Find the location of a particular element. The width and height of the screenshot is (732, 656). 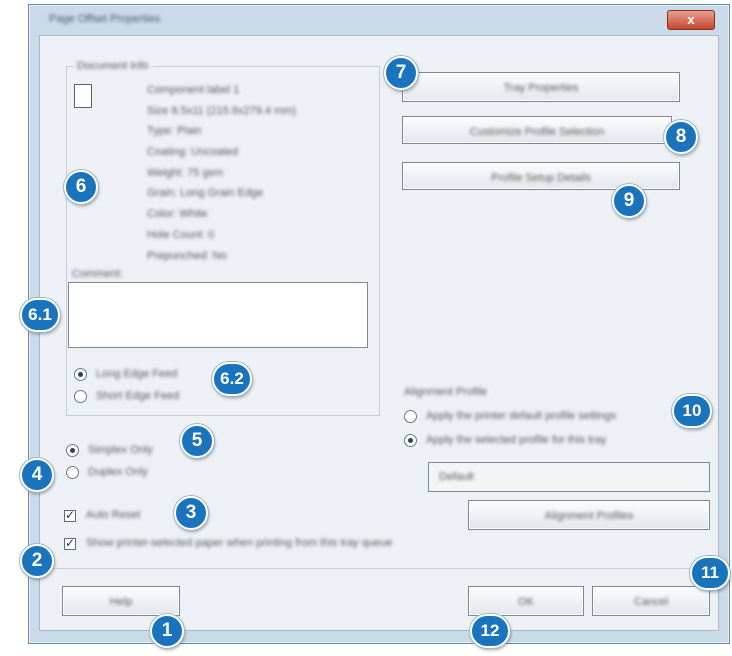

callout-6: 6 is located at coordinates (81, 187).